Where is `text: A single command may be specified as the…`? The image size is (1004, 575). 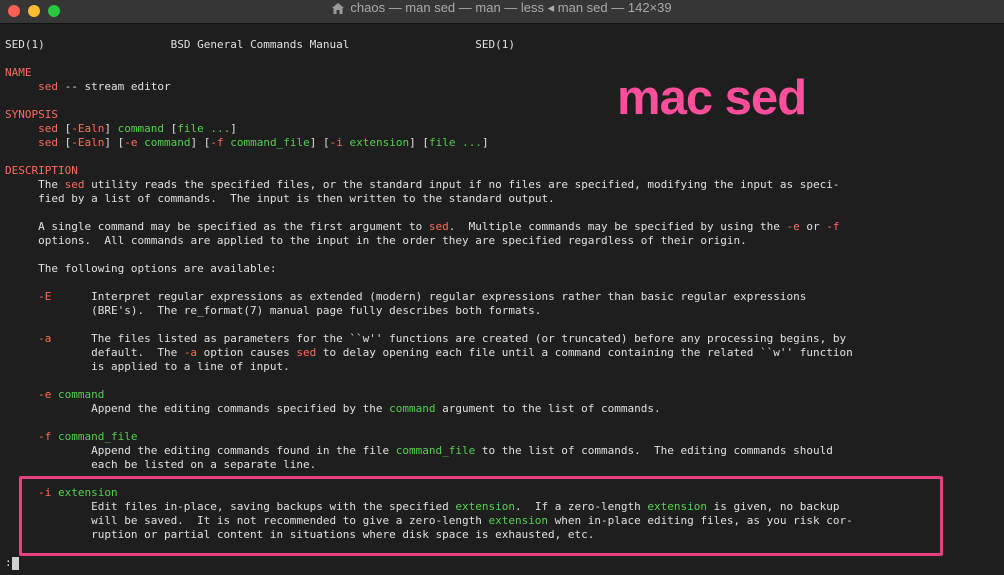
text: A single command may be specified as the… is located at coordinates (233, 226).